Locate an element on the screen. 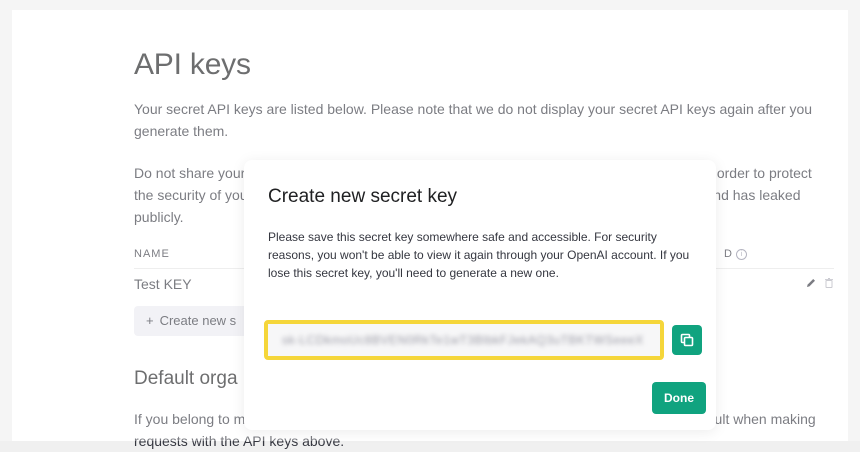 This screenshot has height=452, width=860. modal-title: Create new secret key is located at coordinates (363, 196).